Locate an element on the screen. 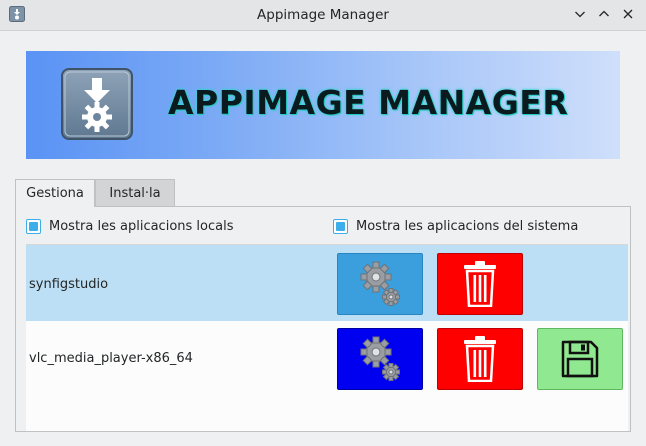  tab-installa: Instal·la is located at coordinates (135, 192).